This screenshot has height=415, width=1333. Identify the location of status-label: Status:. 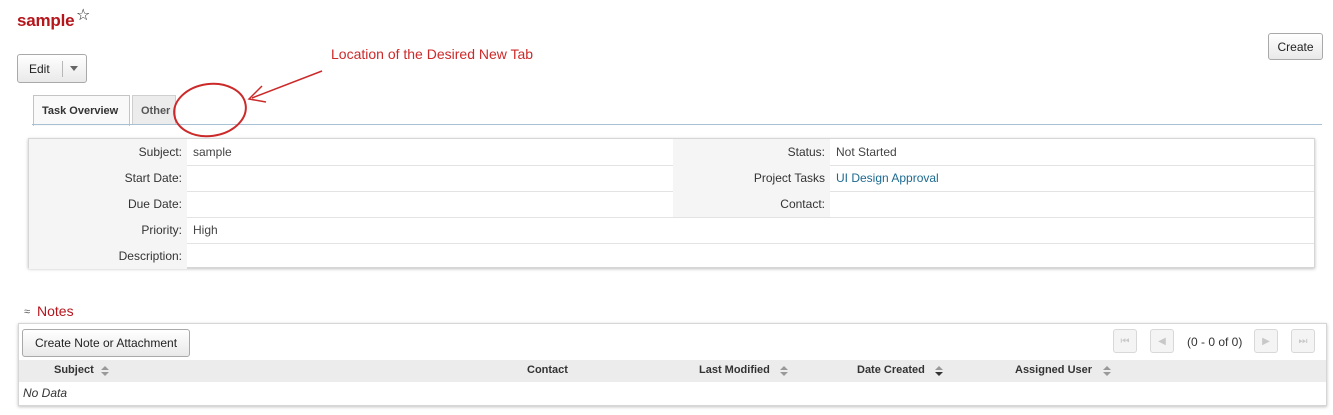
(751, 152).